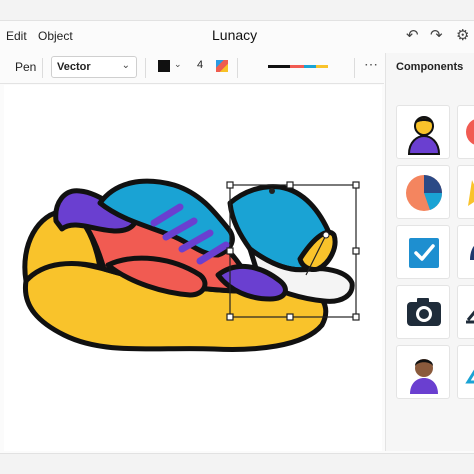  Describe the element at coordinates (424, 135) in the screenshot. I see `user-avatar-icon` at that location.